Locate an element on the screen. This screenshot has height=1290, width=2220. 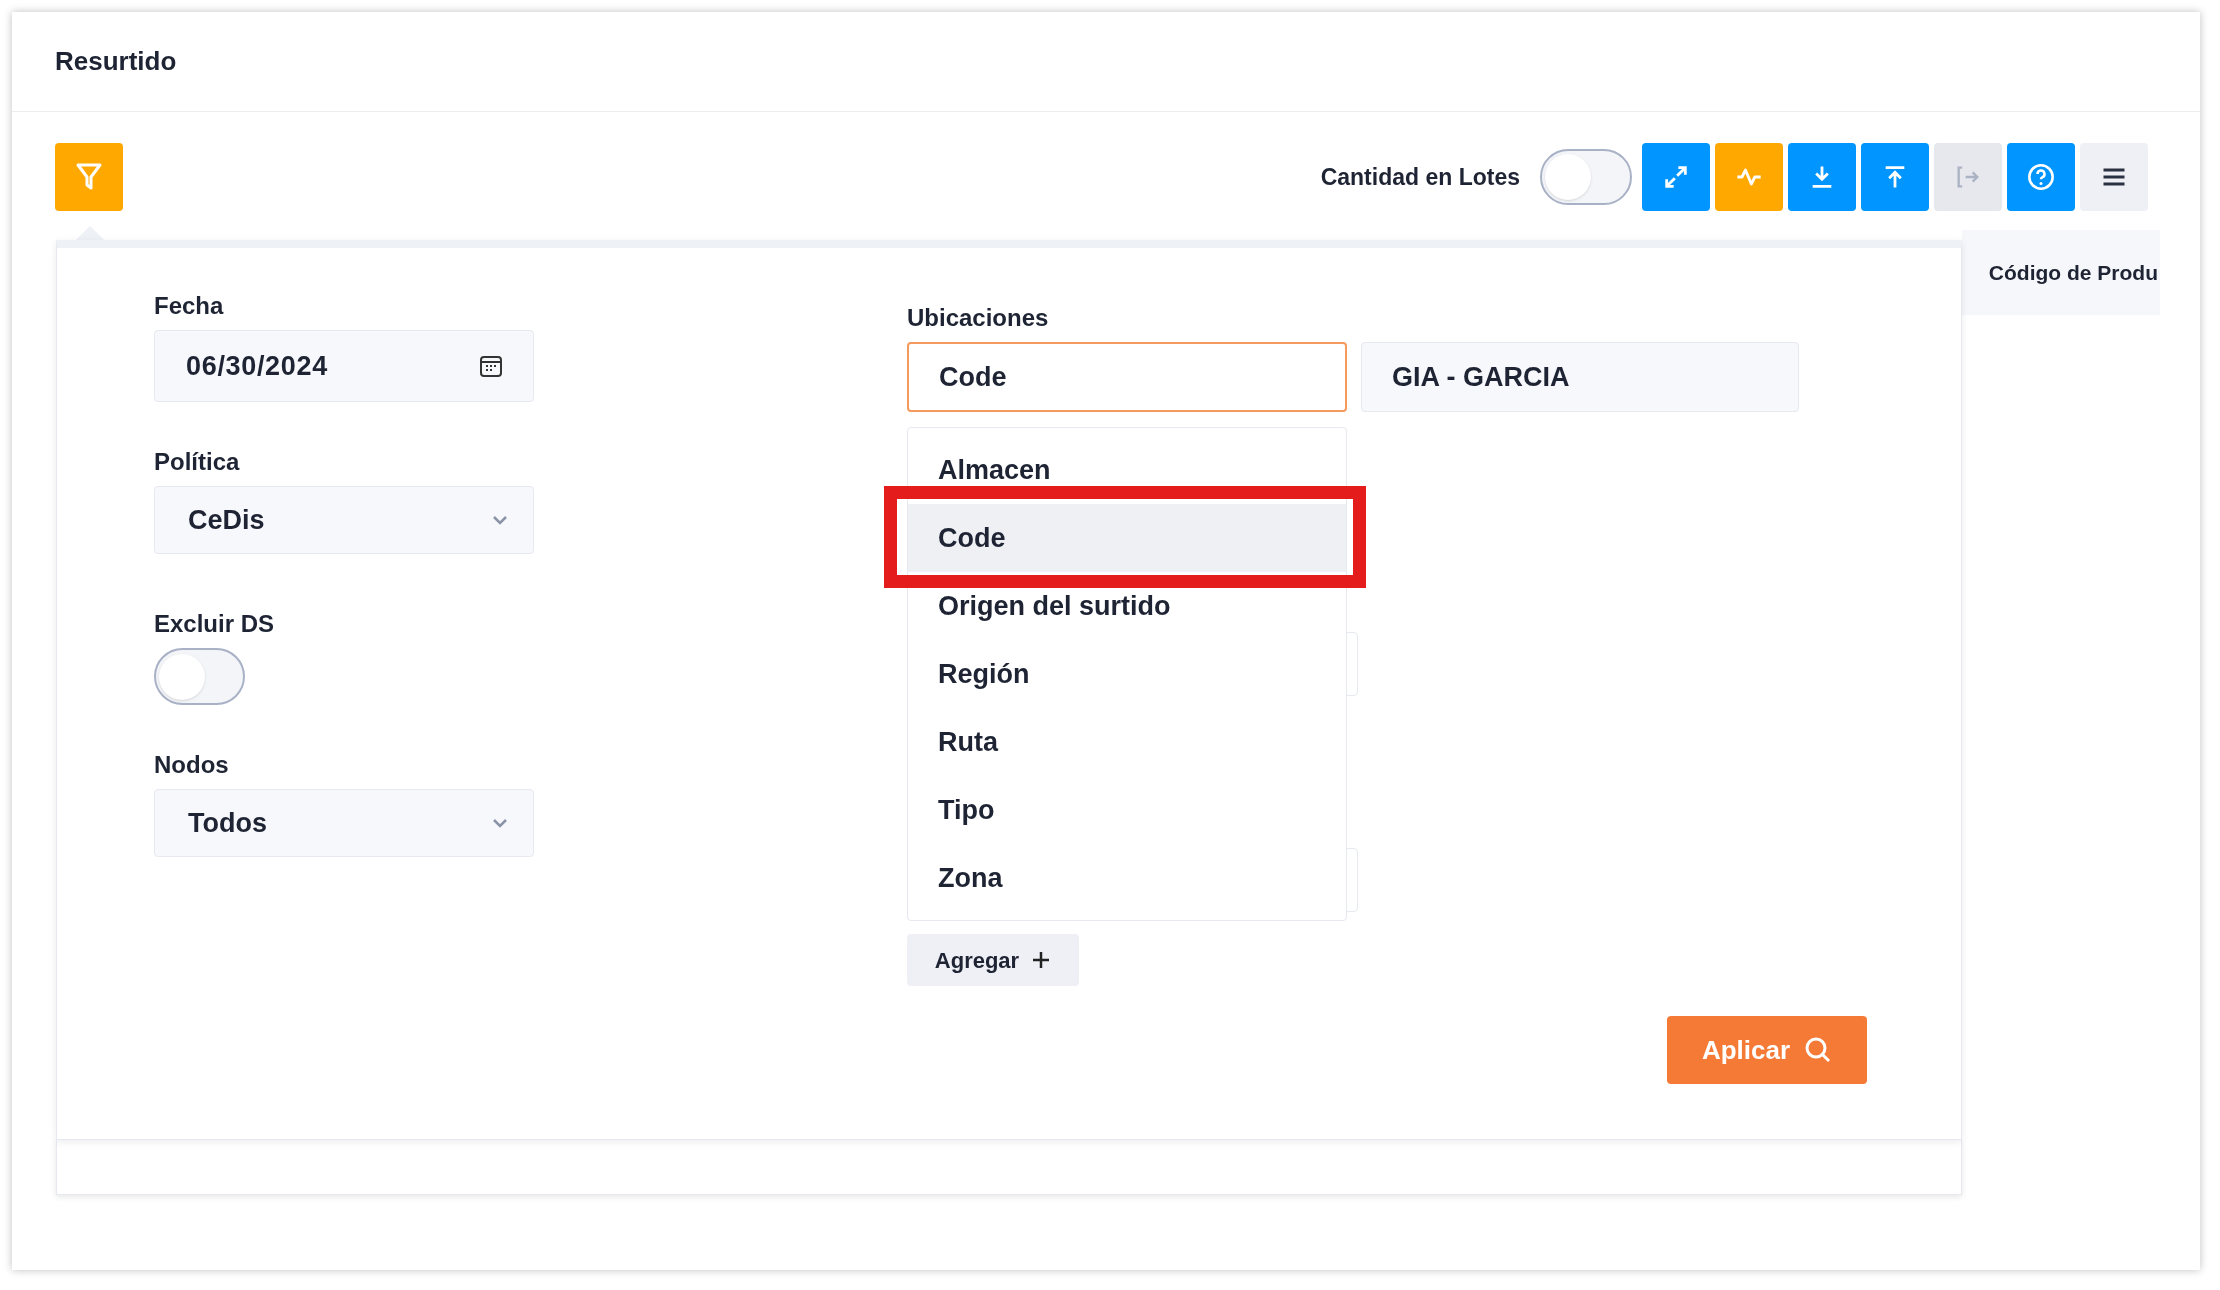
dropdown-option: Tipo is located at coordinates (1127, 810).